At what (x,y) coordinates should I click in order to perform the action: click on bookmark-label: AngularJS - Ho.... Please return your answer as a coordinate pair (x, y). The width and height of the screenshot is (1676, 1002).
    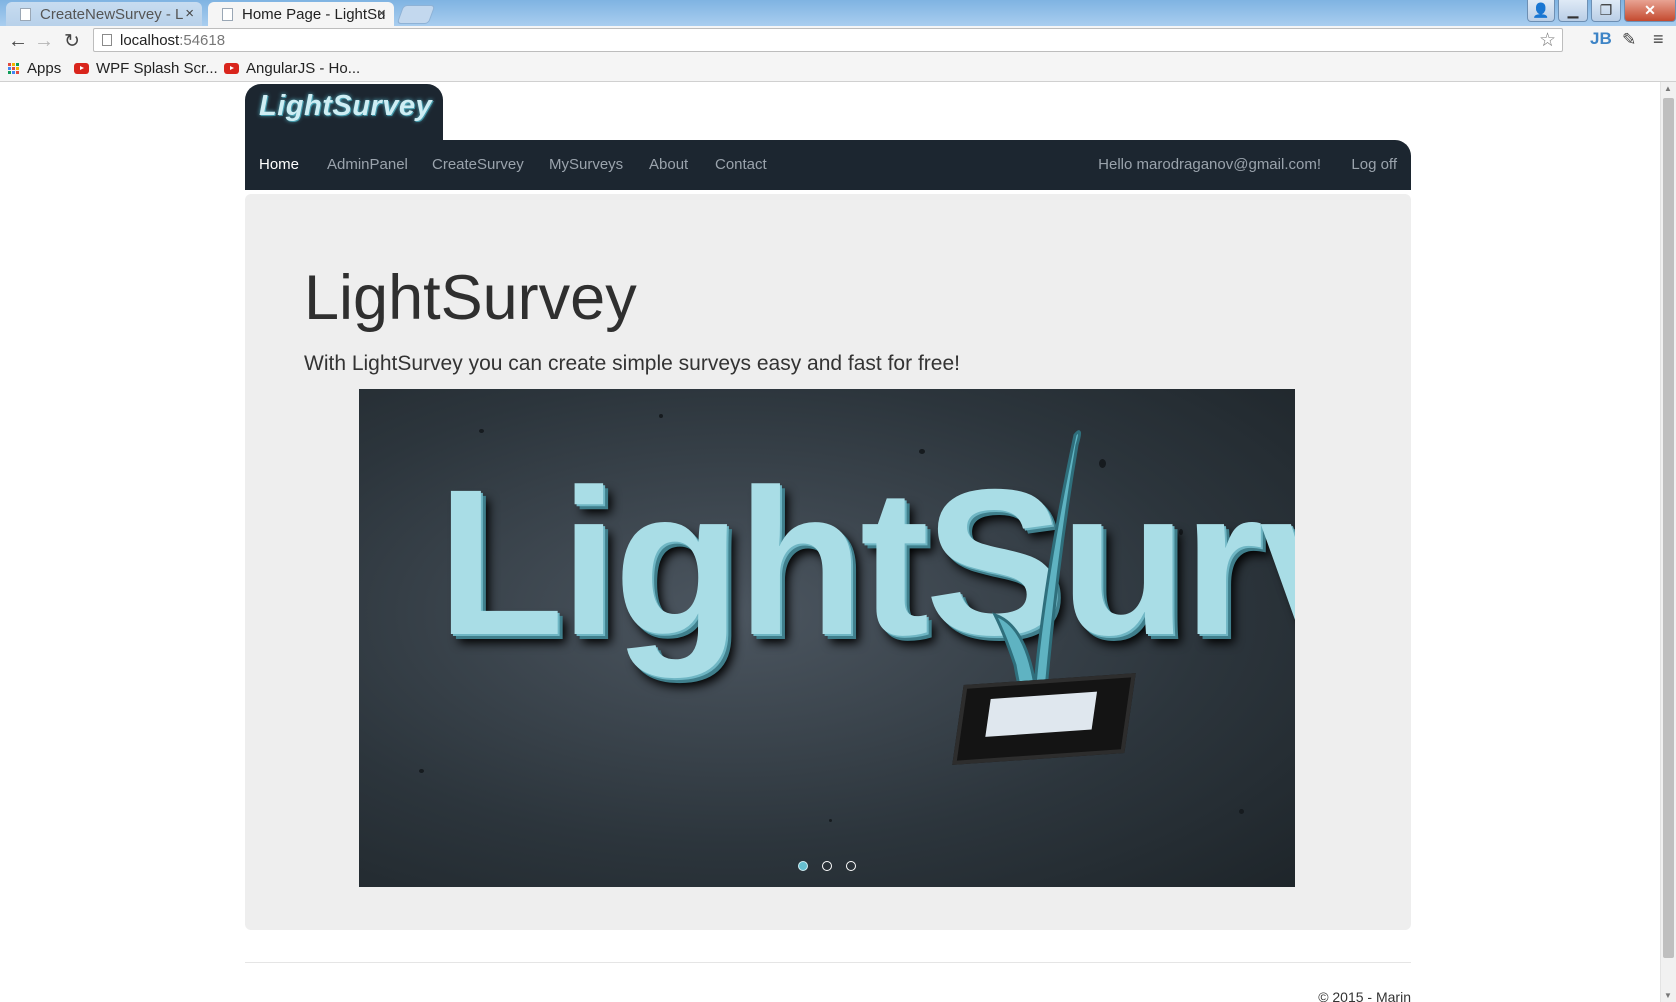
    Looking at the image, I should click on (303, 68).